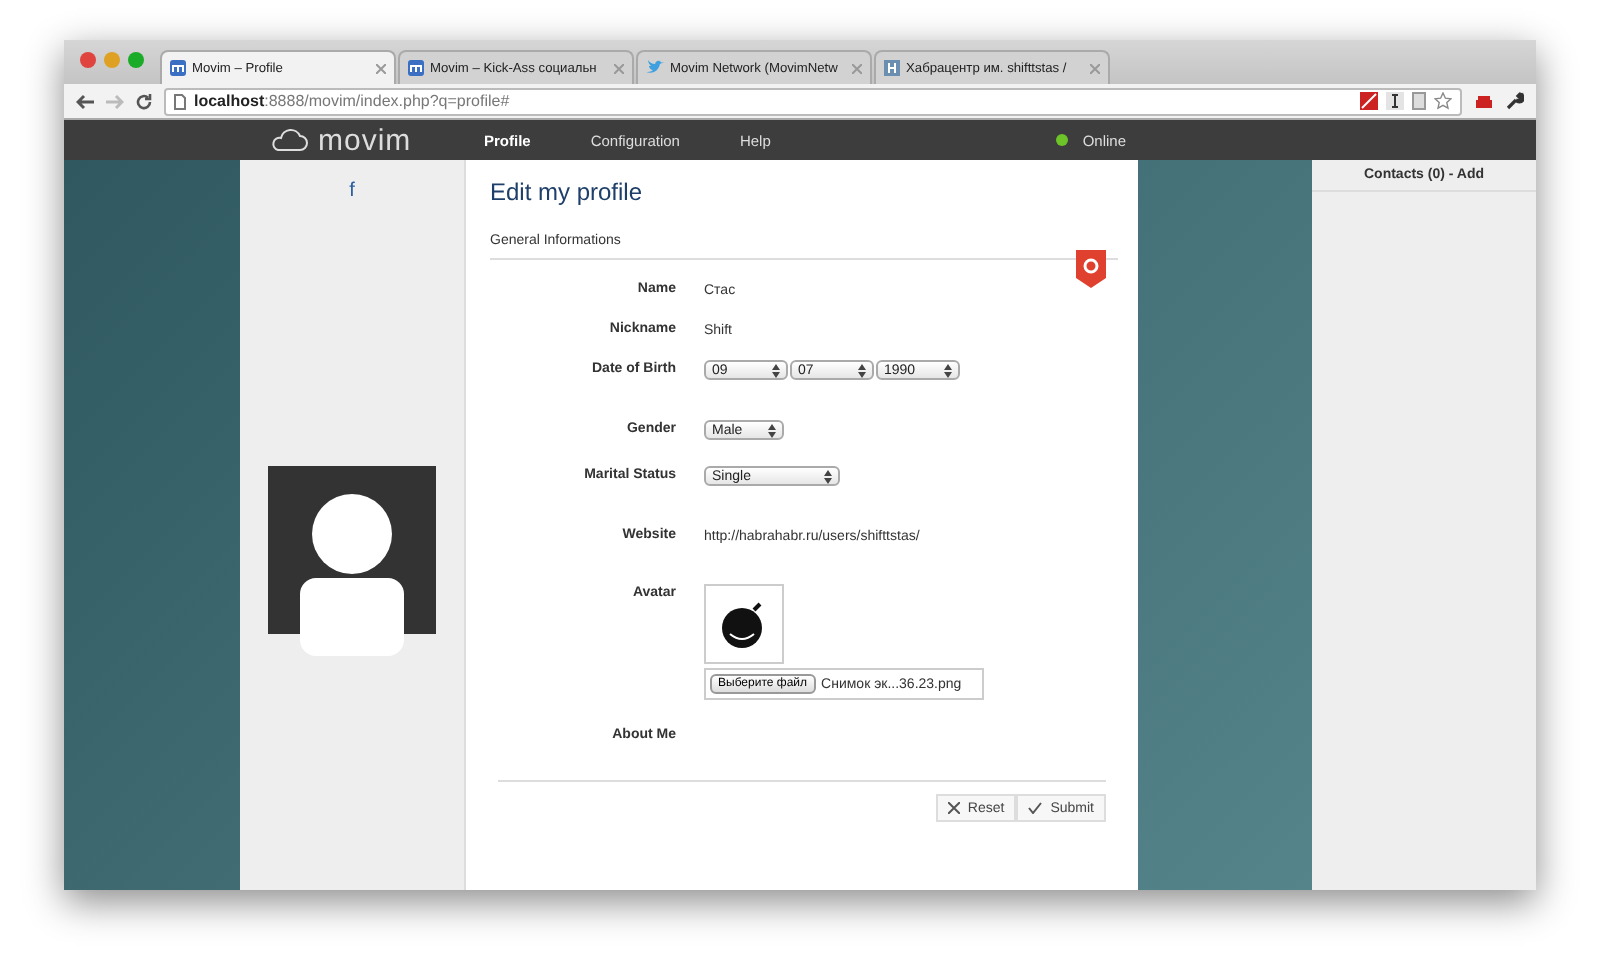 Image resolution: width=1600 pixels, height=980 pixels. I want to click on reload-icon, so click(144, 101).